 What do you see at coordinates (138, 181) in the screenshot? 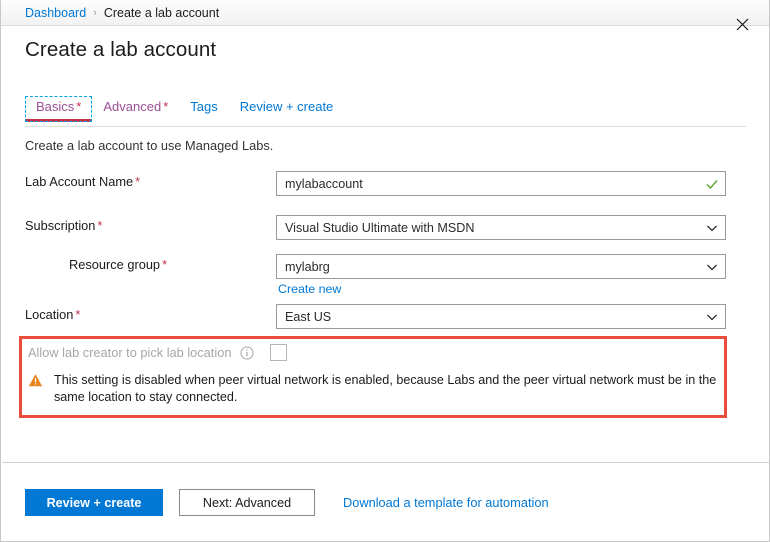
I see `label-lab-account-name-required: *` at bounding box center [138, 181].